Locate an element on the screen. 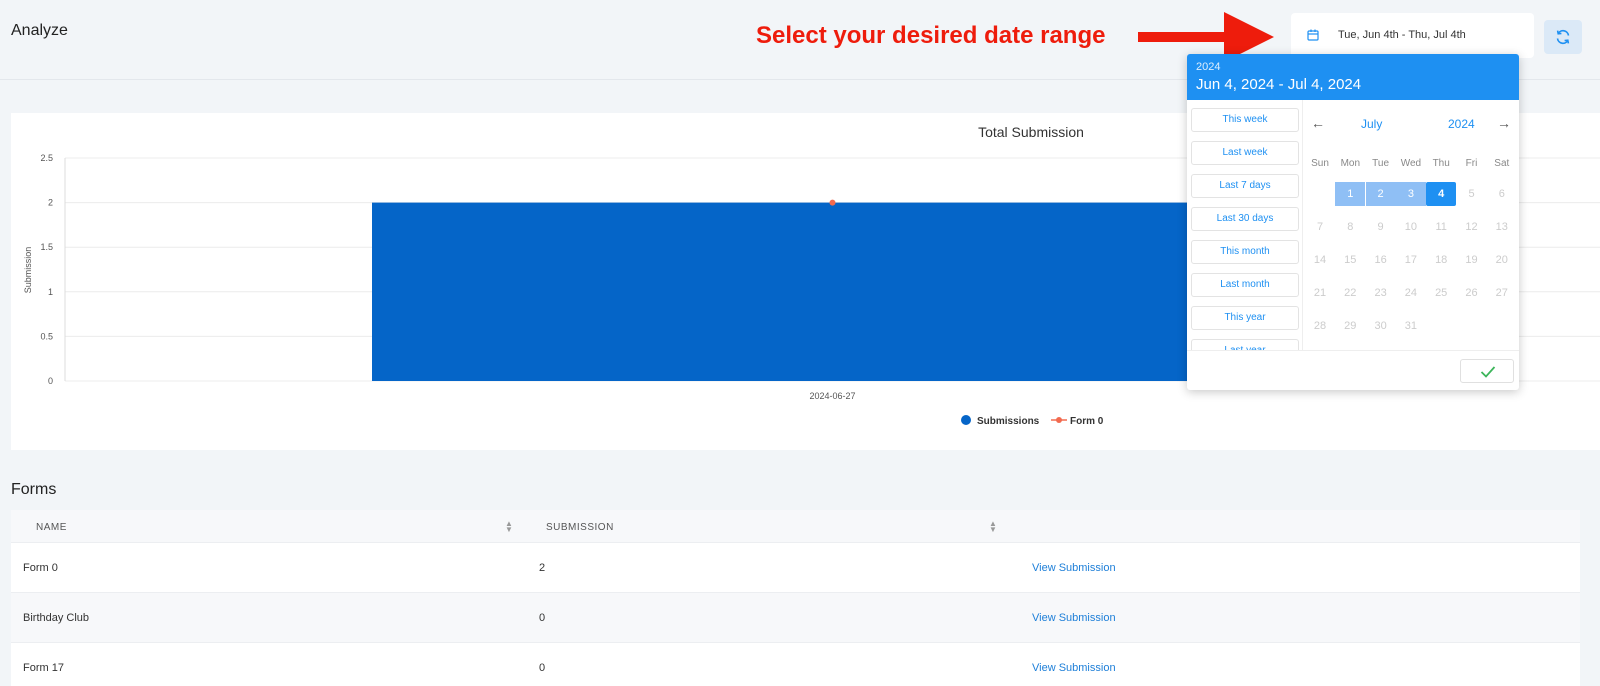 Image resolution: width=1600 pixels, height=686 pixels. legend-submissions-label: Submissions is located at coordinates (1008, 421).